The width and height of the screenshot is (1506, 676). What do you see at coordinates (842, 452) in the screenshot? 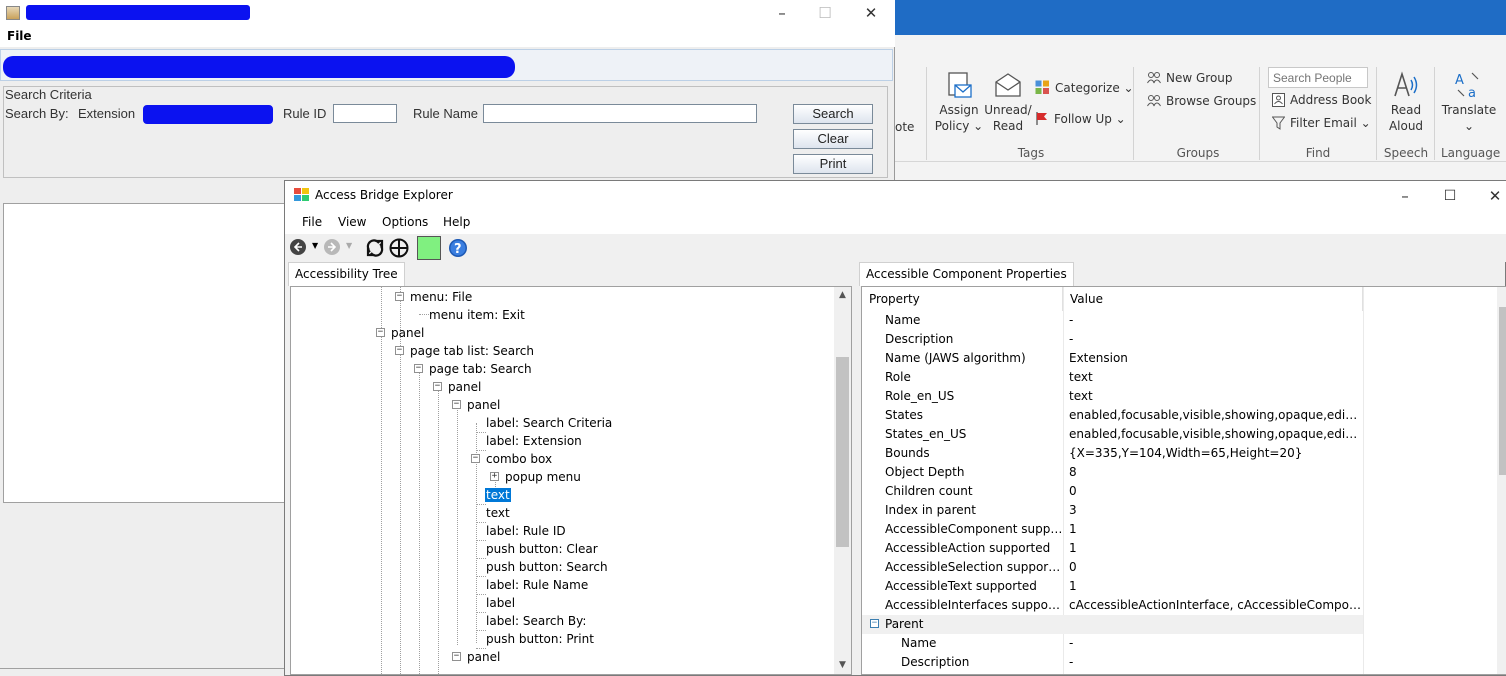
I see `tree-scroll-thumb` at bounding box center [842, 452].